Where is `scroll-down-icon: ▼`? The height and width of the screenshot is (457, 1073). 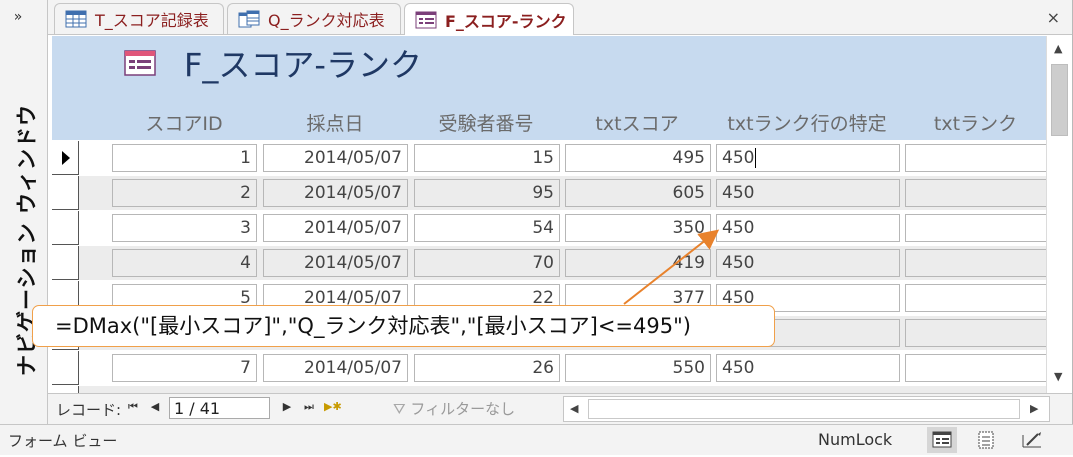 scroll-down-icon: ▼ is located at coordinates (1058, 376).